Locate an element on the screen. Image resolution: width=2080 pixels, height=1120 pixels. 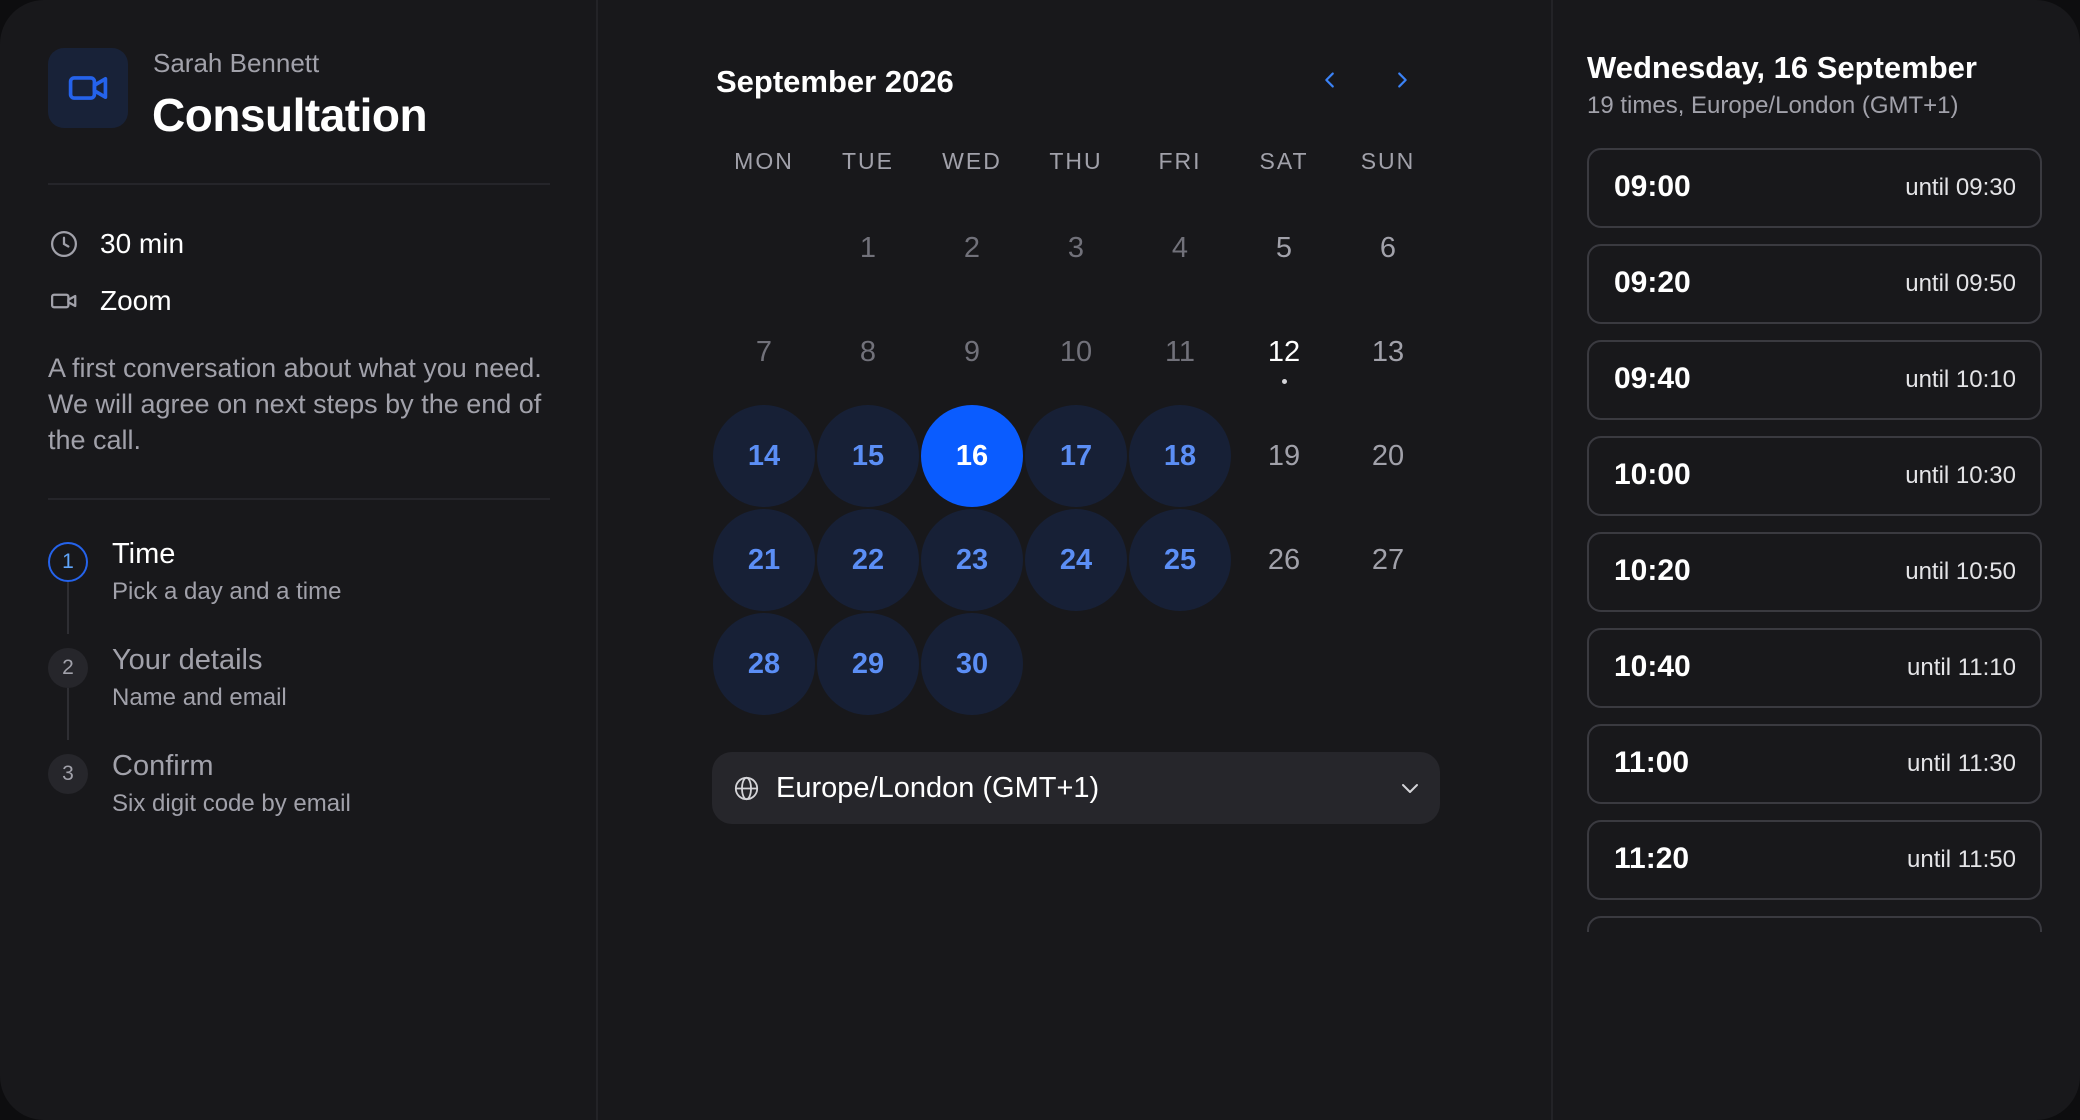
day-number: 27 is located at coordinates (1388, 559).